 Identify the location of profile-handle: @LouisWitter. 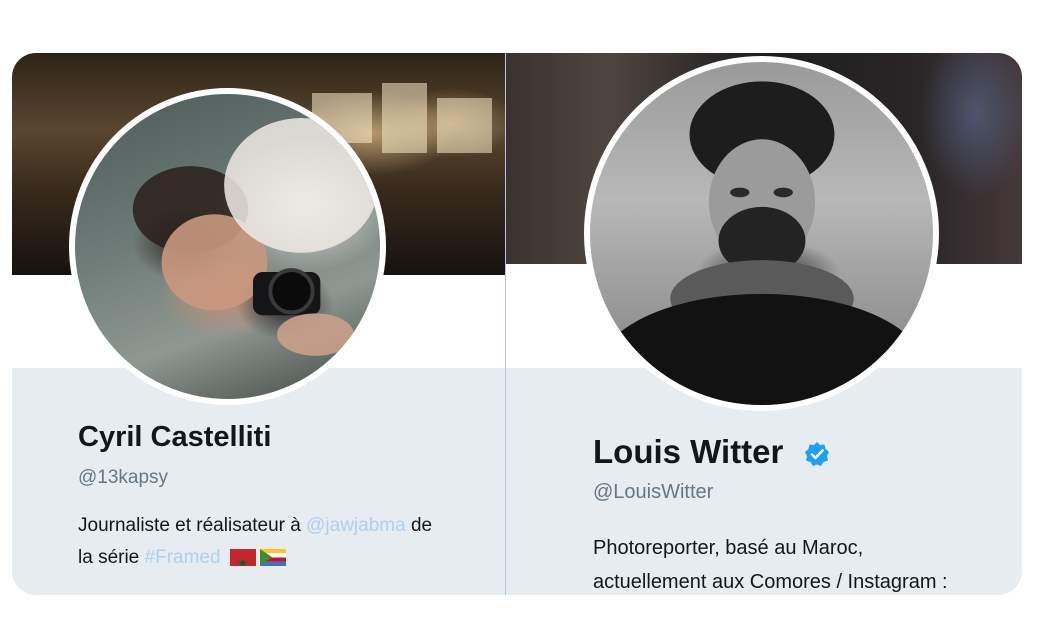
(653, 492).